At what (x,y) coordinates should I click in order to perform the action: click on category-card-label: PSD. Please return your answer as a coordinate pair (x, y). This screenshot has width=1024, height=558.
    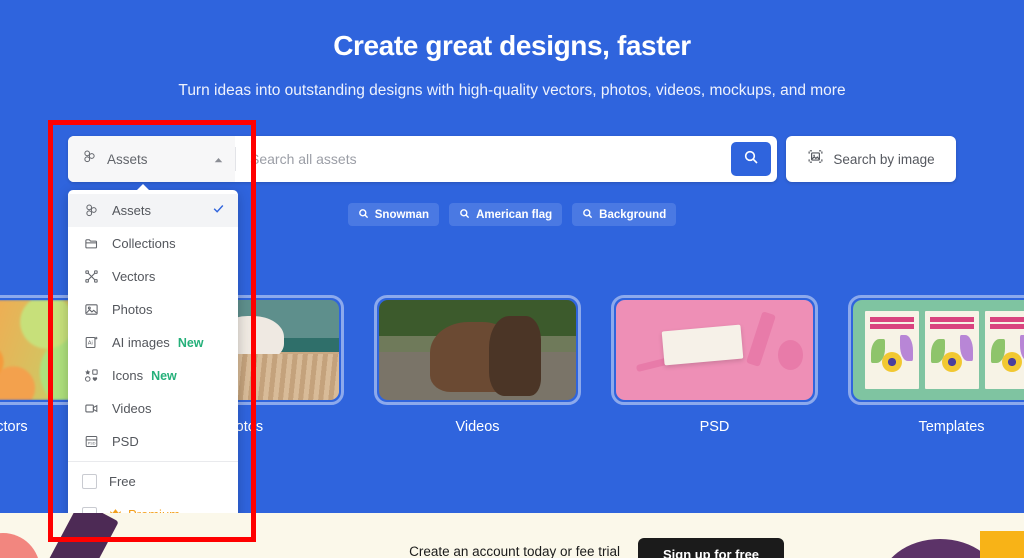
    Looking at the image, I should click on (714, 427).